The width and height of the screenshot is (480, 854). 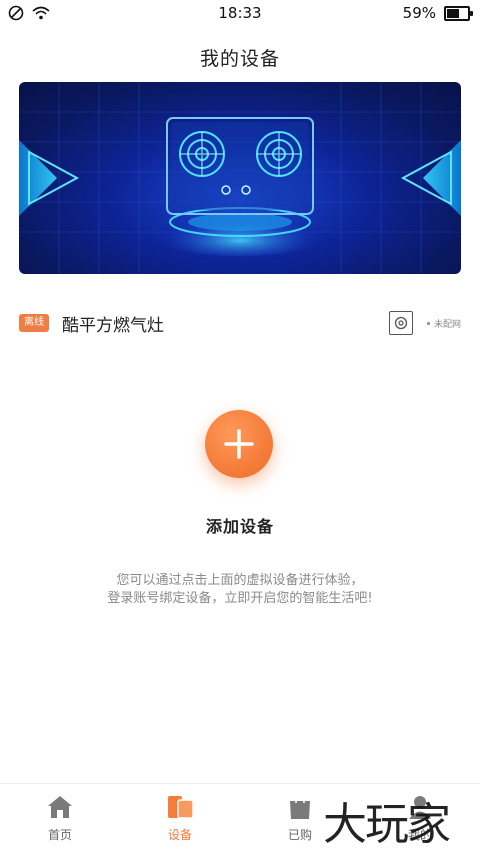 What do you see at coordinates (400, 323) in the screenshot?
I see `stove-device-icon` at bounding box center [400, 323].